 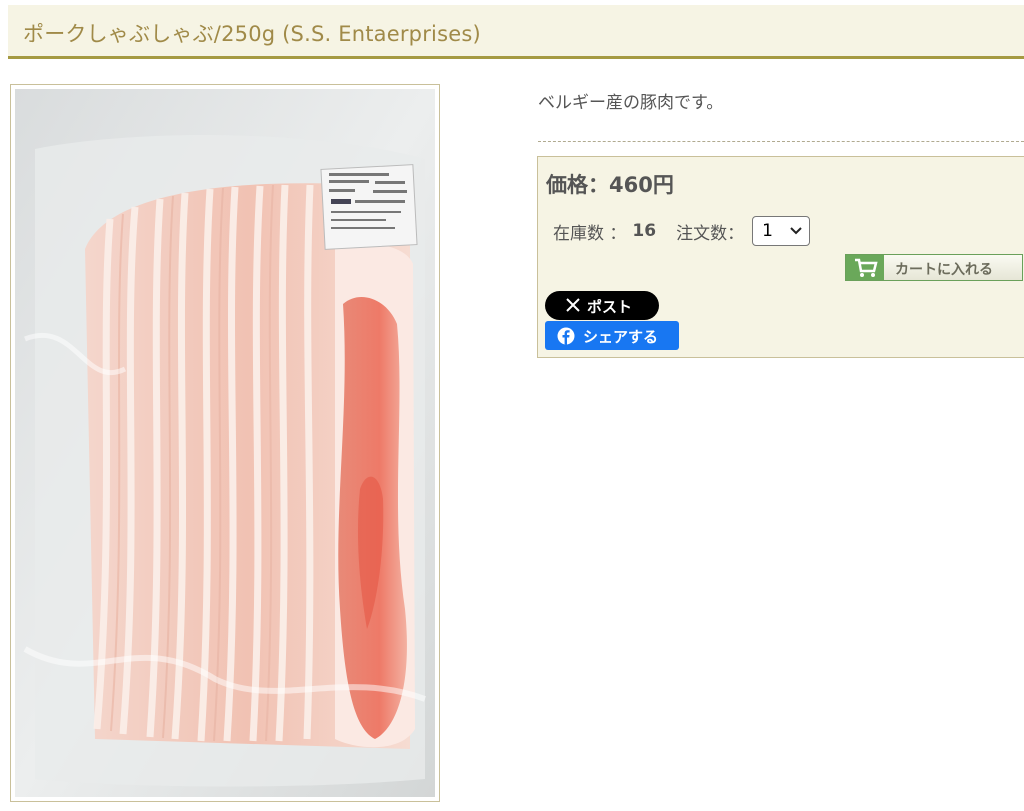 What do you see at coordinates (644, 231) in the screenshot?
I see `stock-value: 16` at bounding box center [644, 231].